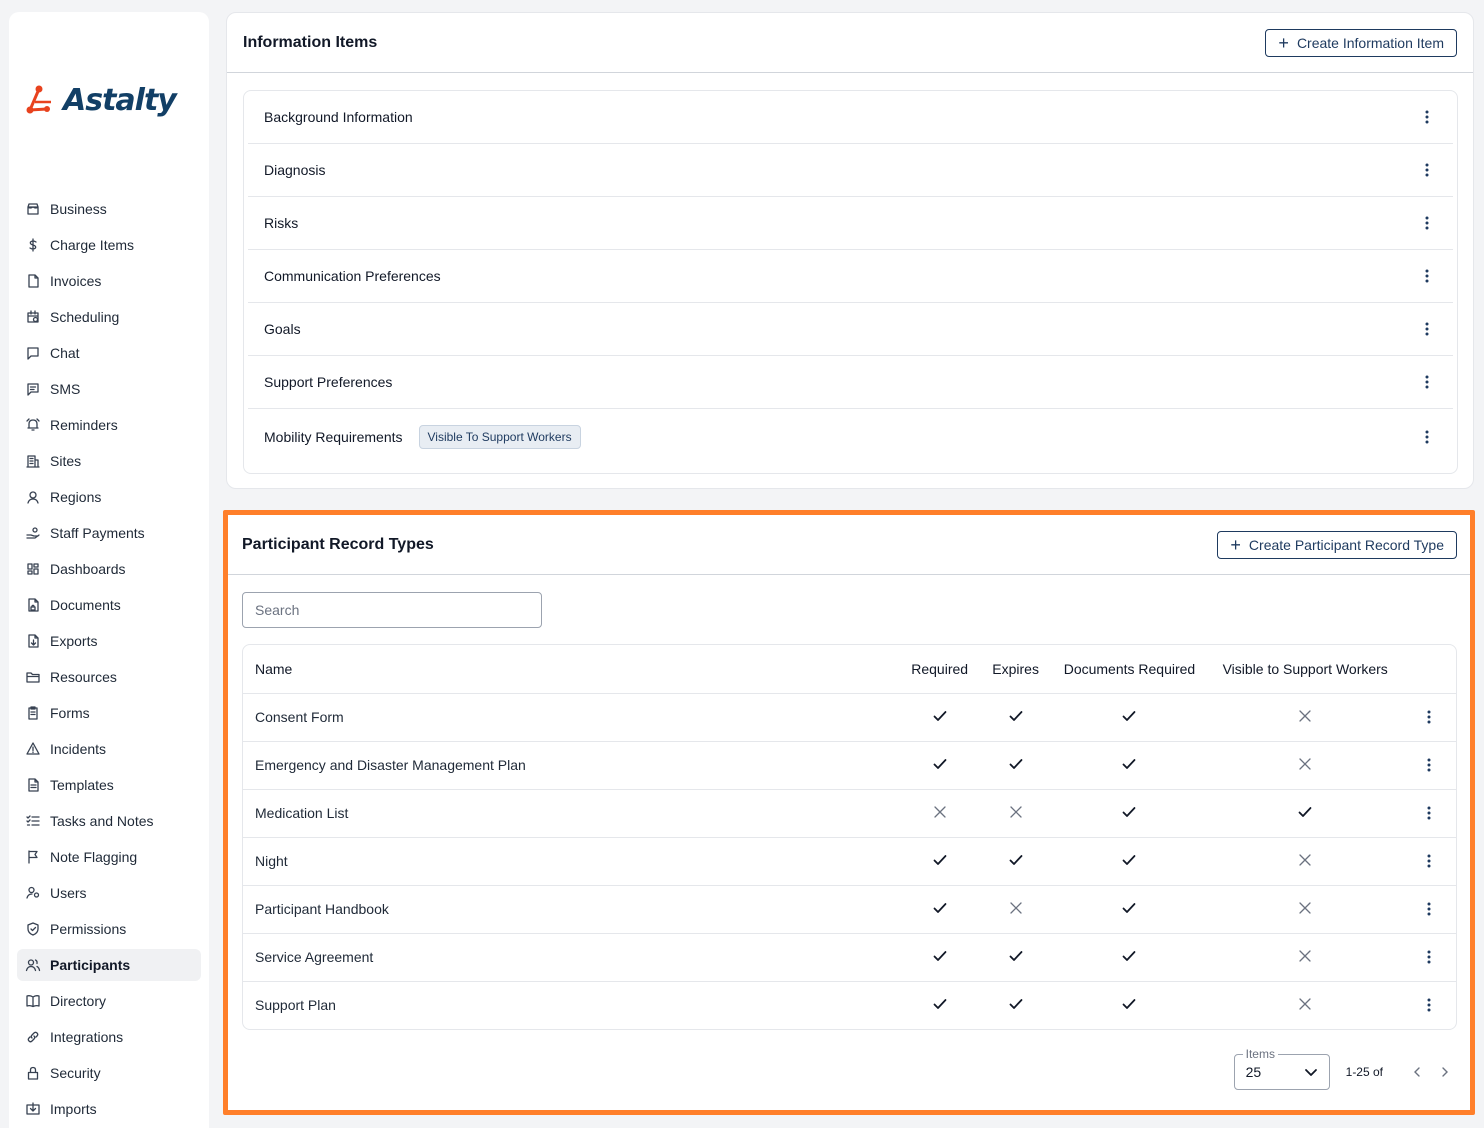  I want to click on table-row: Consent Form, so click(849, 717).